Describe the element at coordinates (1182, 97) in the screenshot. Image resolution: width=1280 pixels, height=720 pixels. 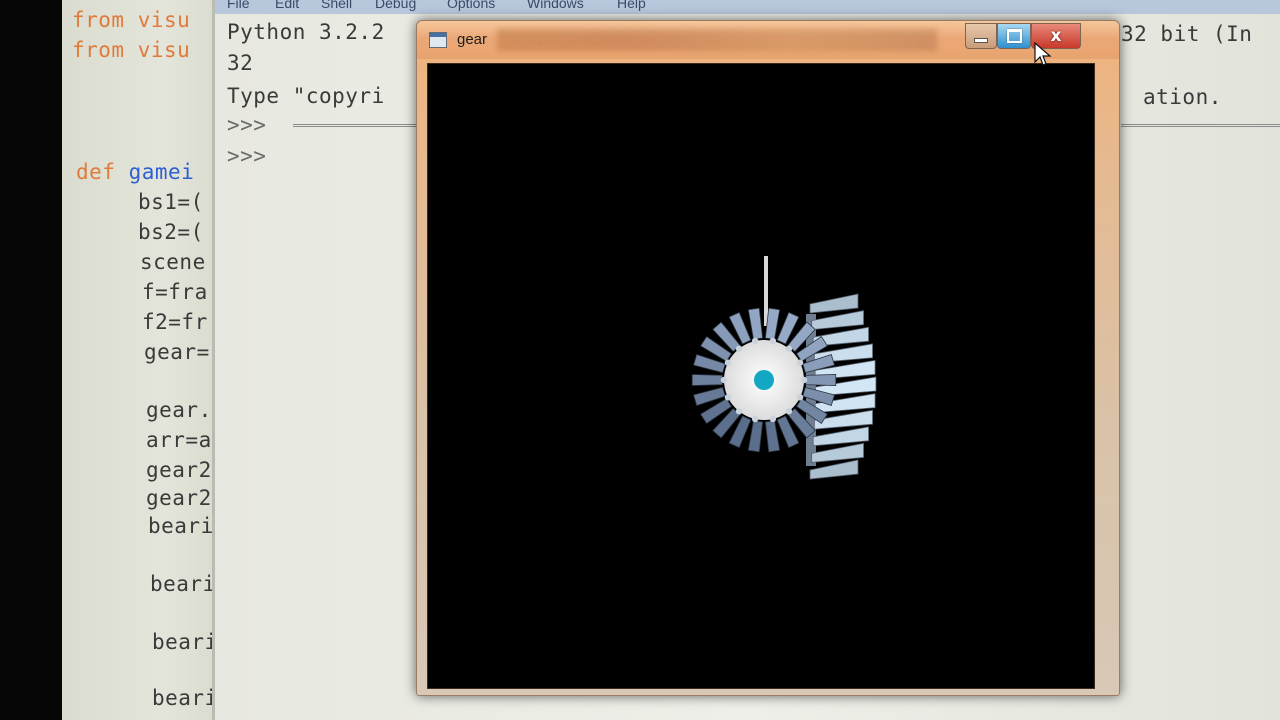
I see `shell-license-line-tail: ation.` at that location.